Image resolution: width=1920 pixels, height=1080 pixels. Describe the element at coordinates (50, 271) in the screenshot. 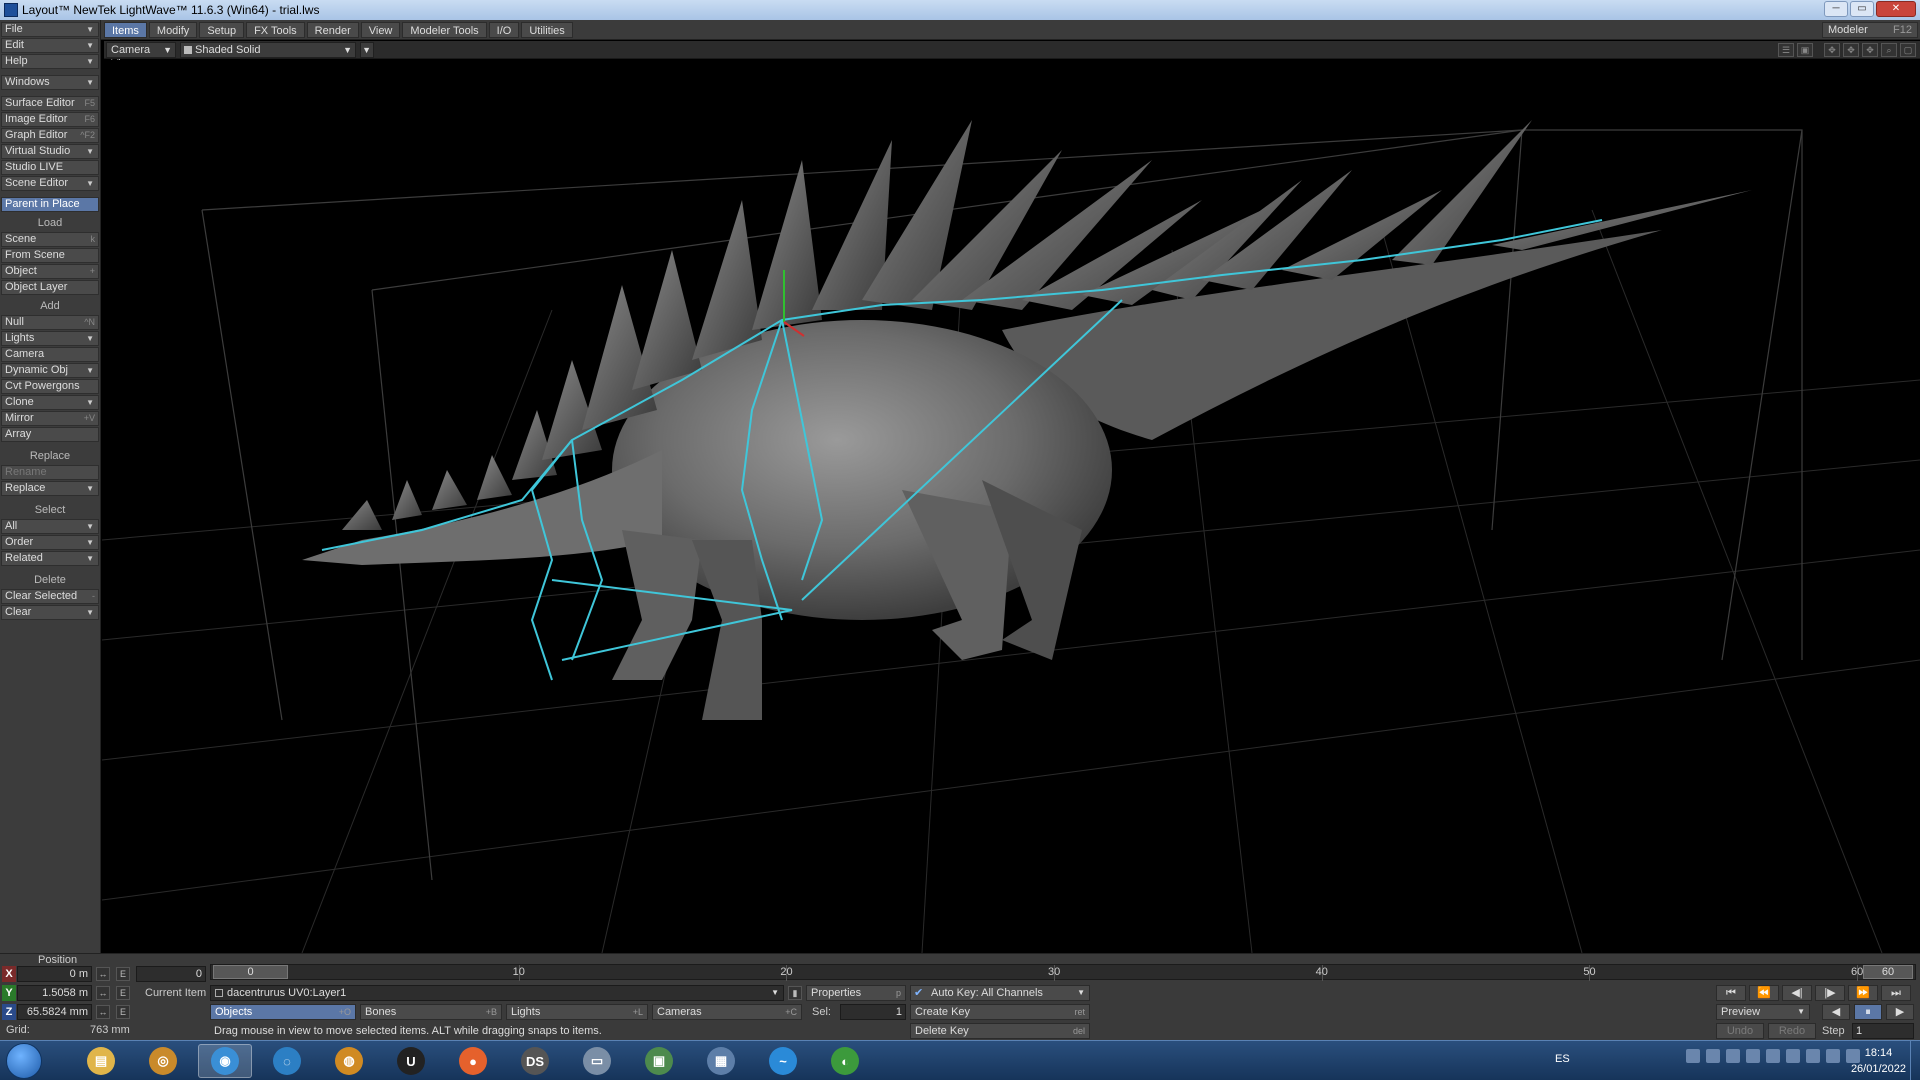

I see `object-button: Object +` at that location.